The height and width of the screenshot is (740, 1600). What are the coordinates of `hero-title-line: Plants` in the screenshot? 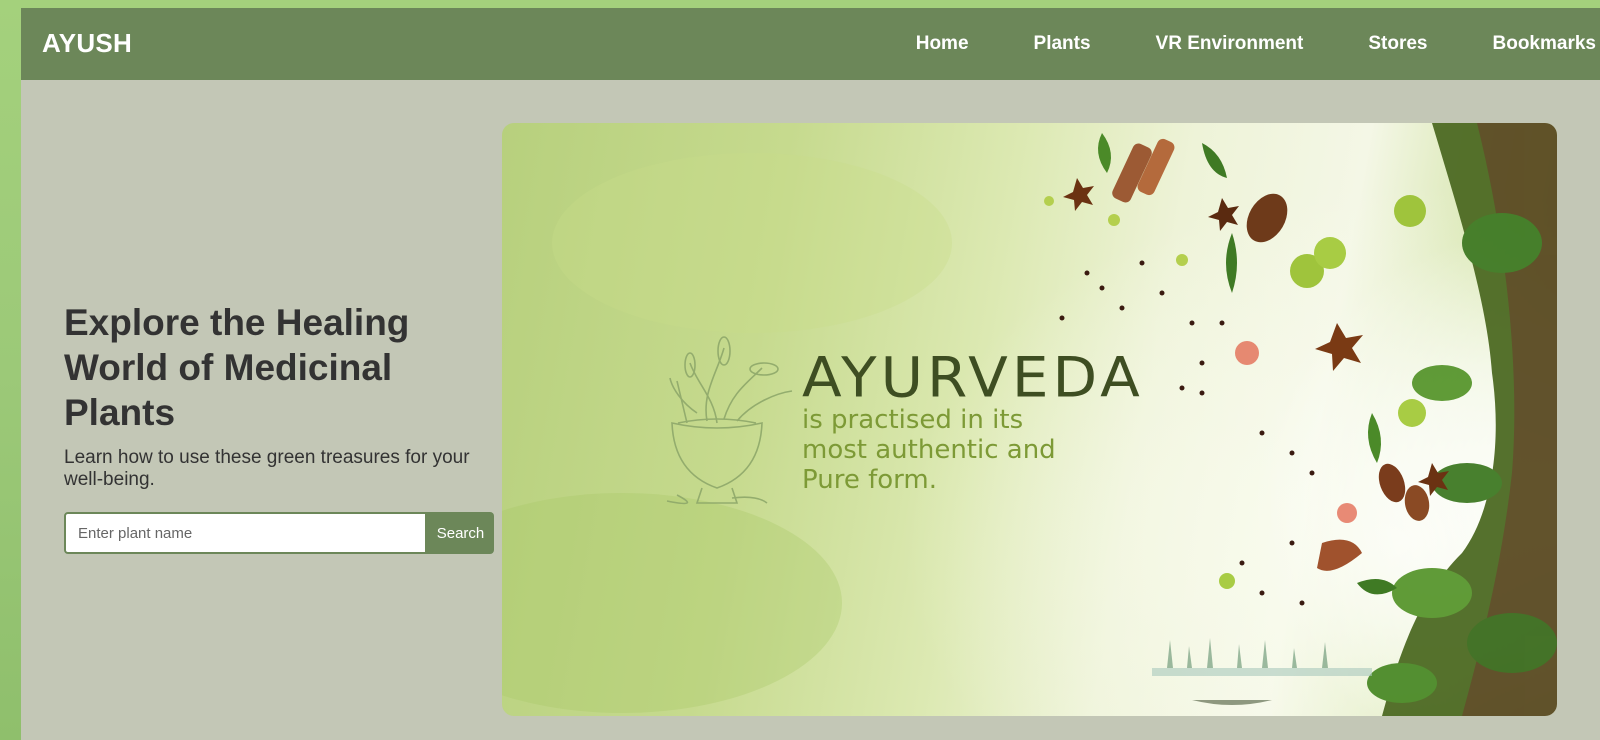 It's located at (120, 412).